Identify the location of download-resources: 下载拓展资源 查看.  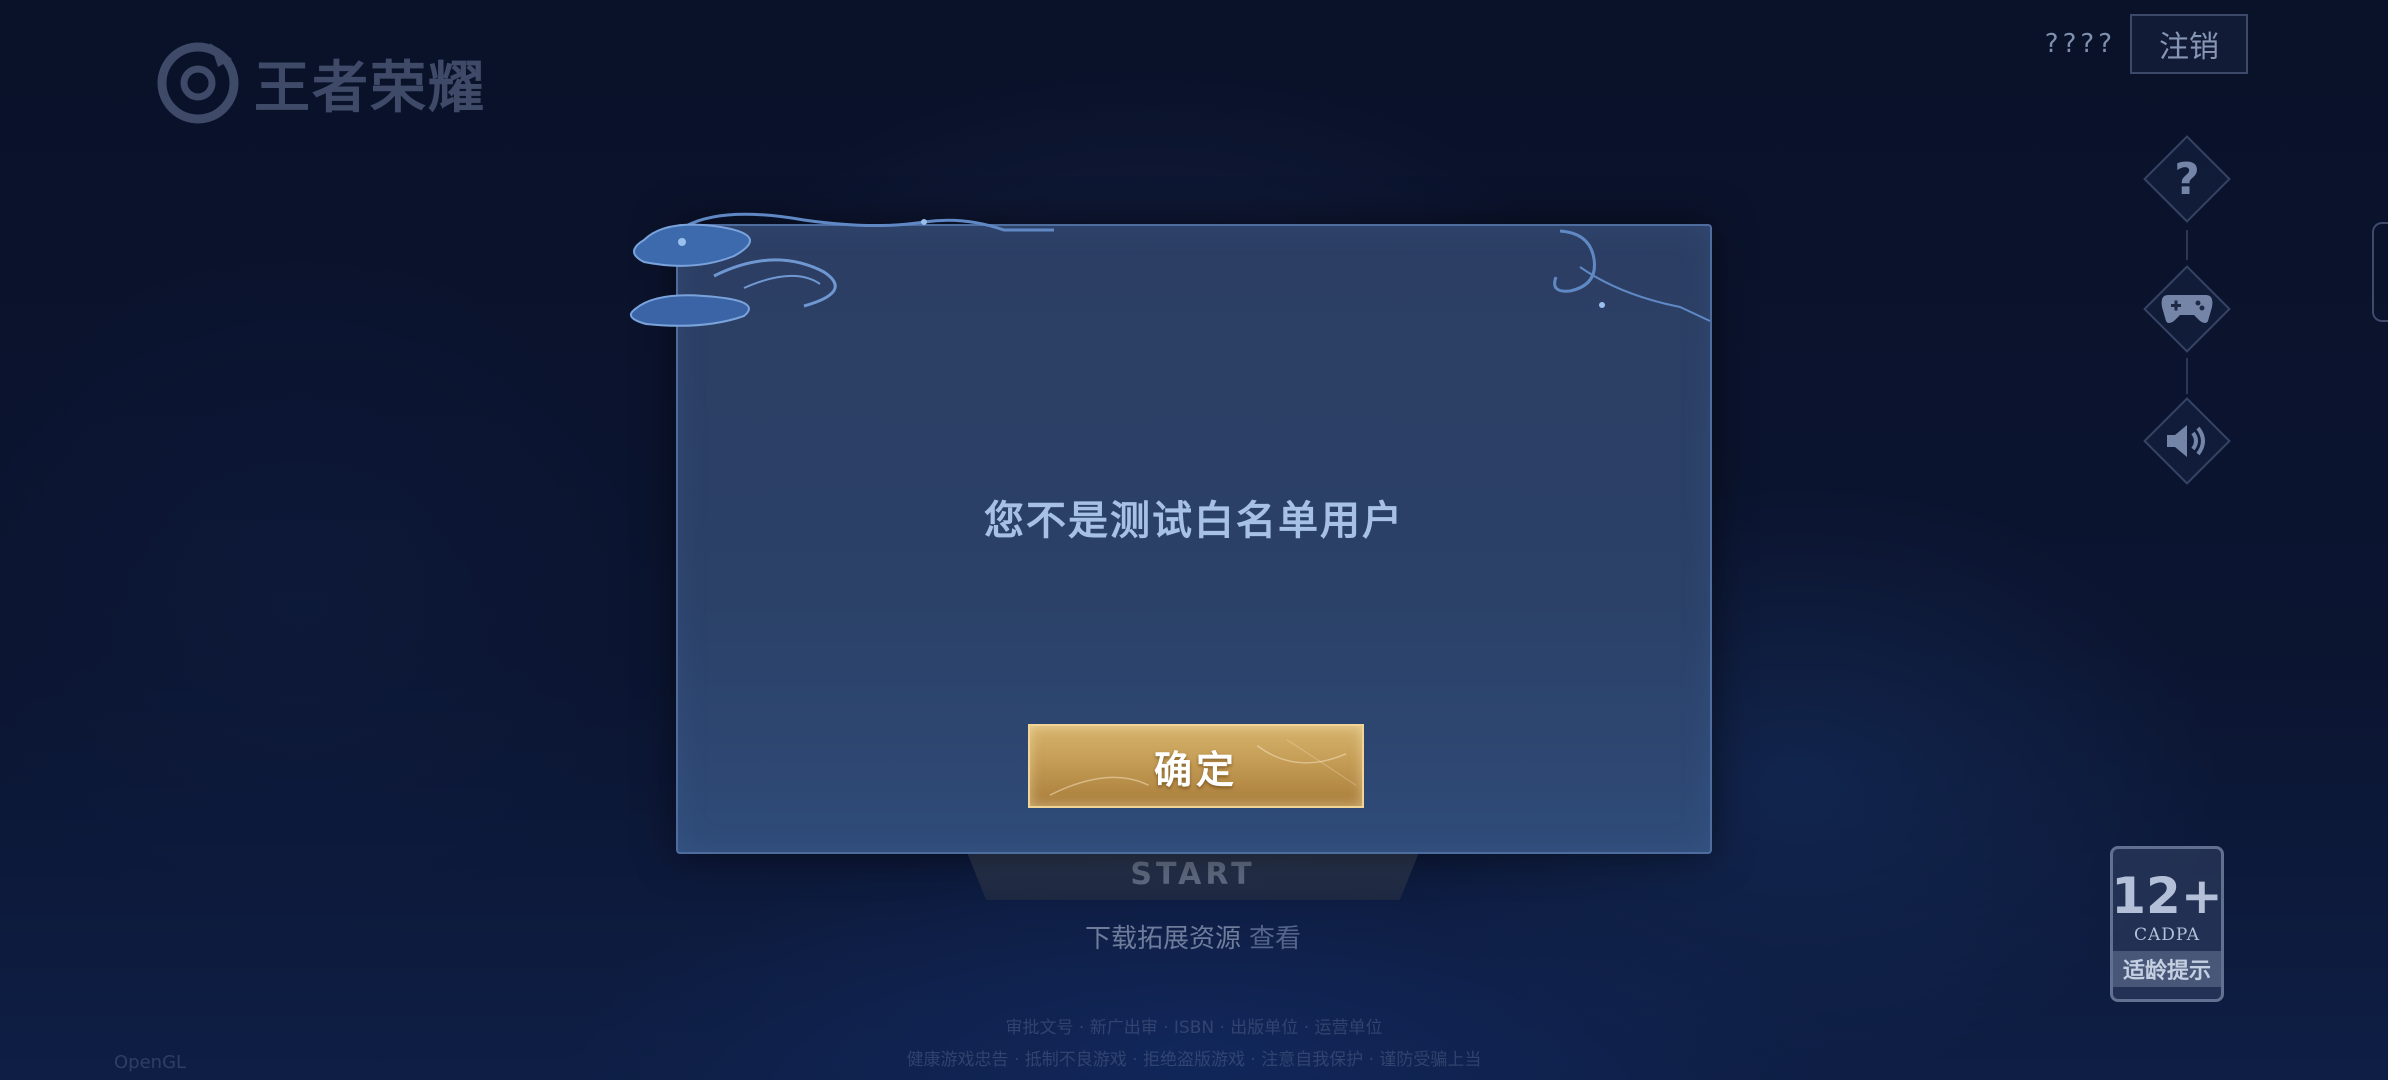
(1193, 936).